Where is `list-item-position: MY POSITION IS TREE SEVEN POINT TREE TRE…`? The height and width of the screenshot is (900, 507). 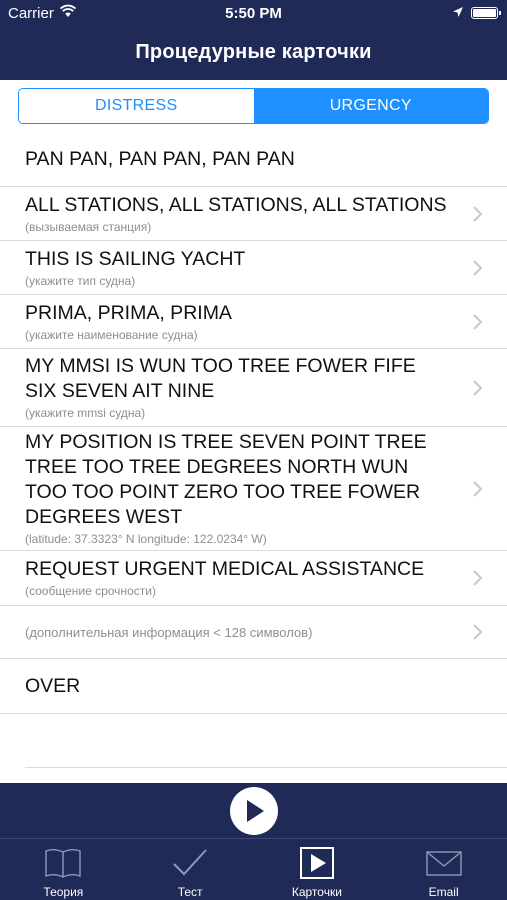 list-item-position: MY POSITION IS TREE SEVEN POINT TREE TRE… is located at coordinates (253, 489).